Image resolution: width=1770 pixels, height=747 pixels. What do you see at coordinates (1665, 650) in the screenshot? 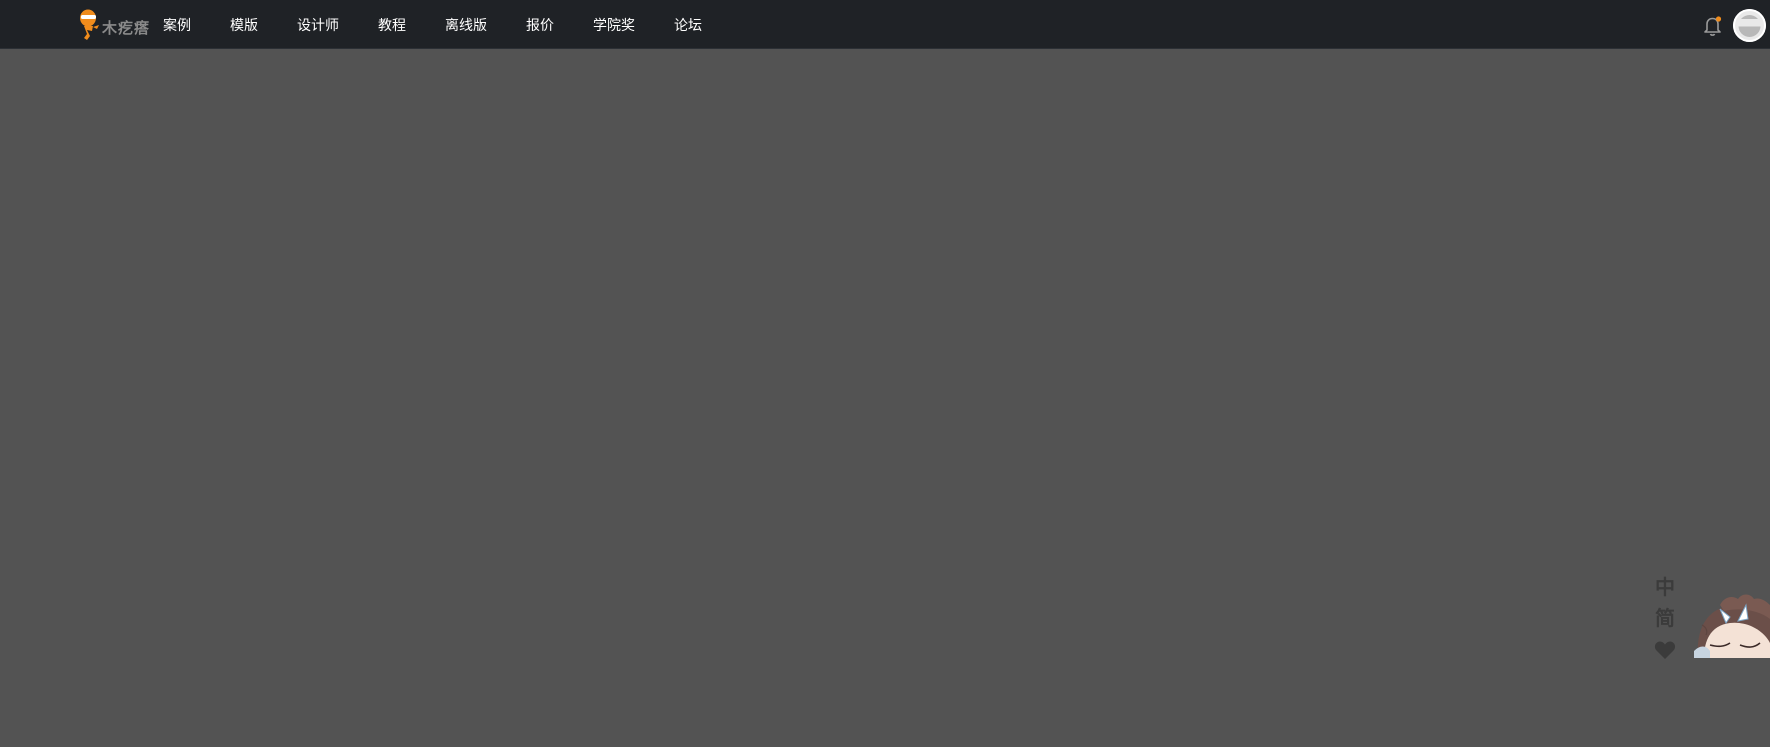
I see `heart-icon` at bounding box center [1665, 650].